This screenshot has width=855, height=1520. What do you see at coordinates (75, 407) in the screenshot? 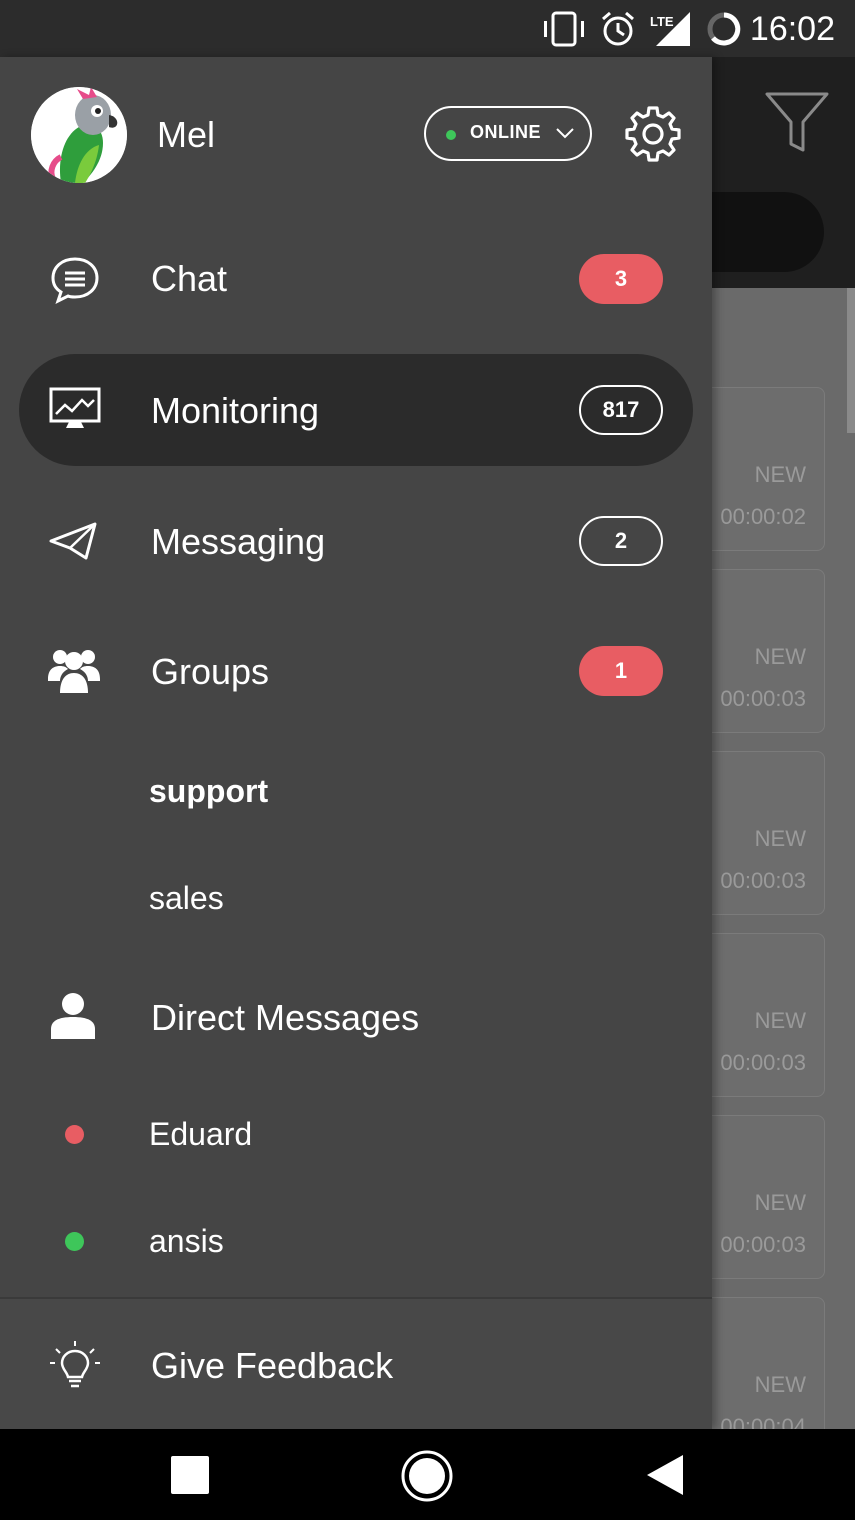
I see `monitor-chart-icon` at bounding box center [75, 407].